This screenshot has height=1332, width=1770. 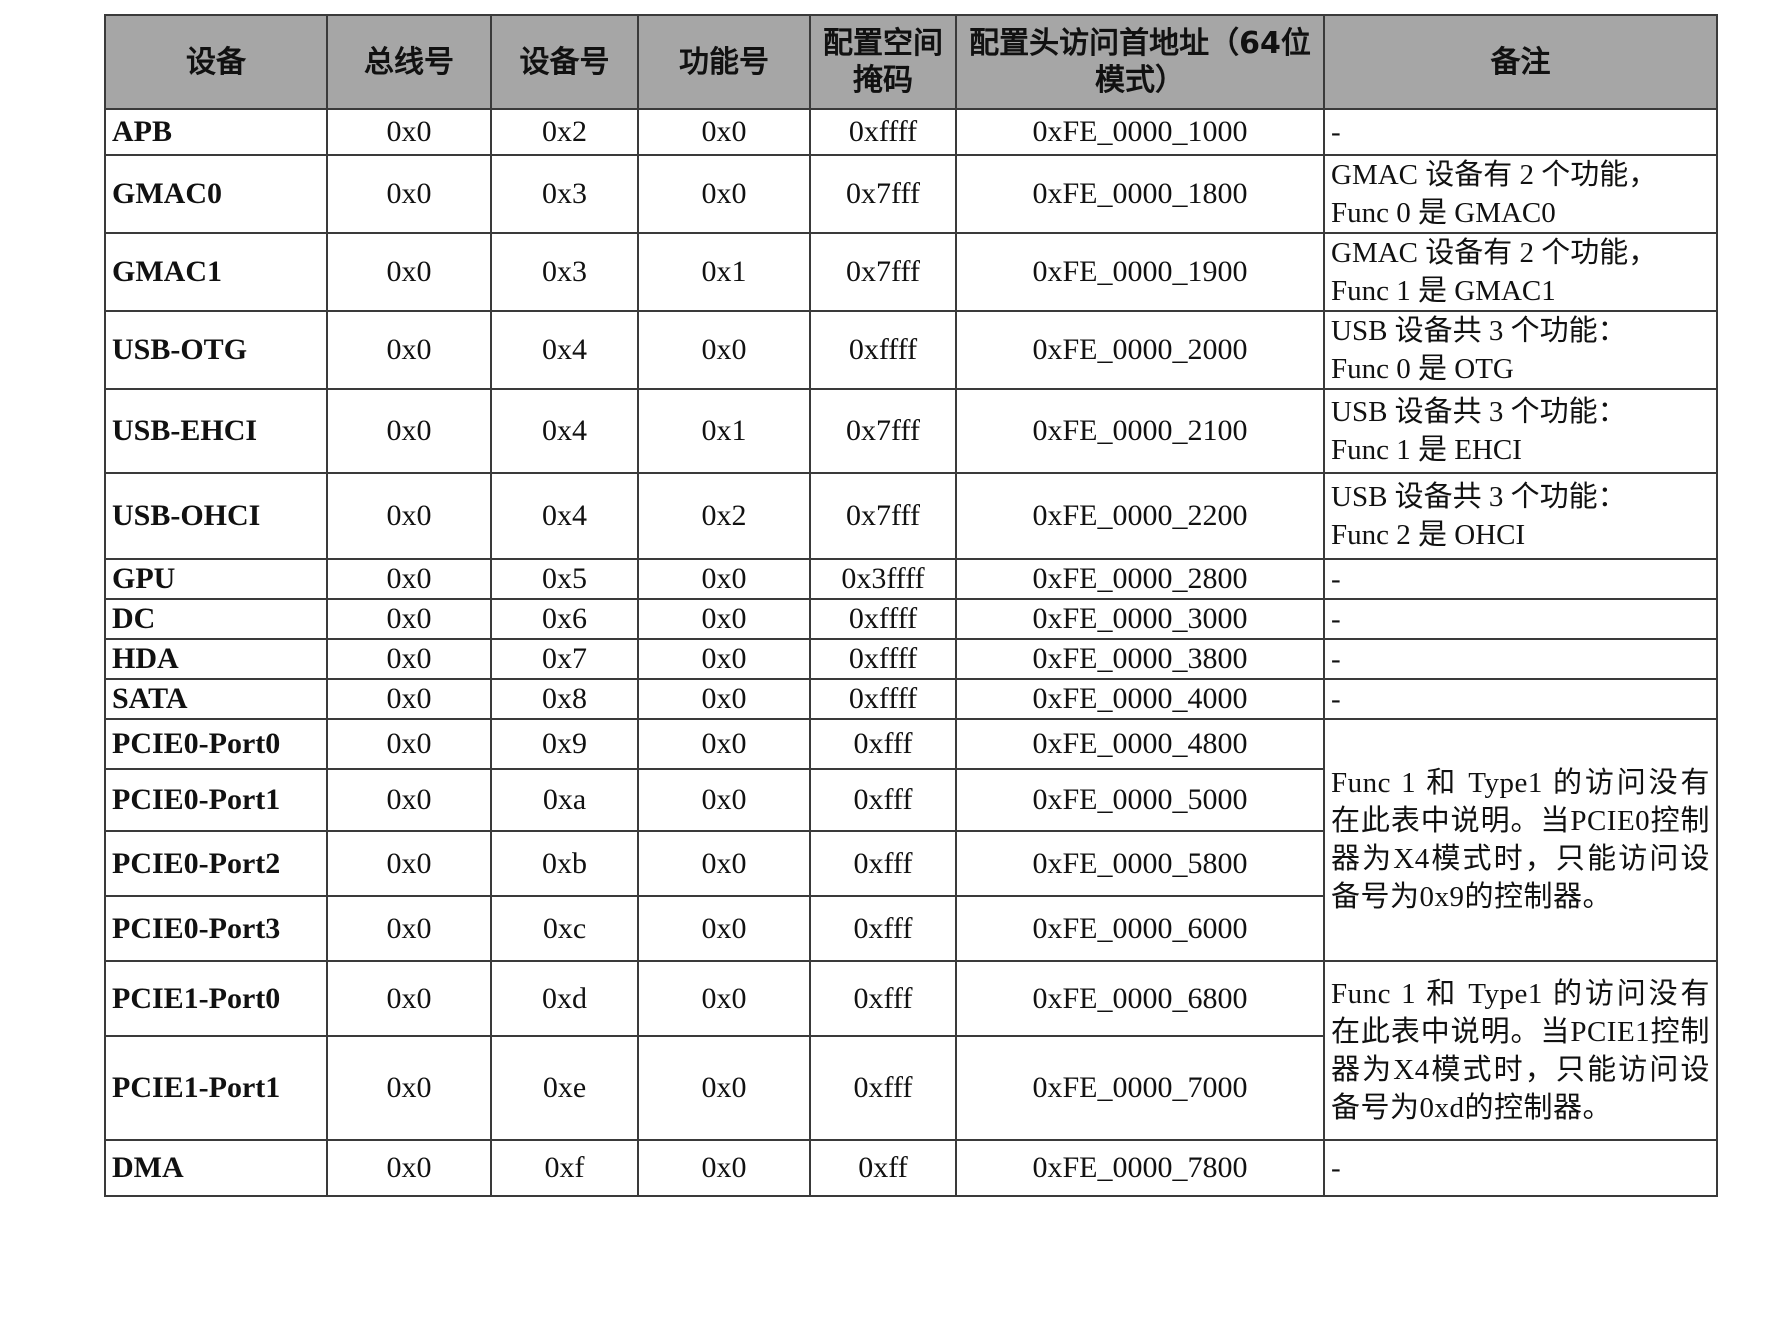 What do you see at coordinates (216, 62) in the screenshot?
I see `header-device: 设备` at bounding box center [216, 62].